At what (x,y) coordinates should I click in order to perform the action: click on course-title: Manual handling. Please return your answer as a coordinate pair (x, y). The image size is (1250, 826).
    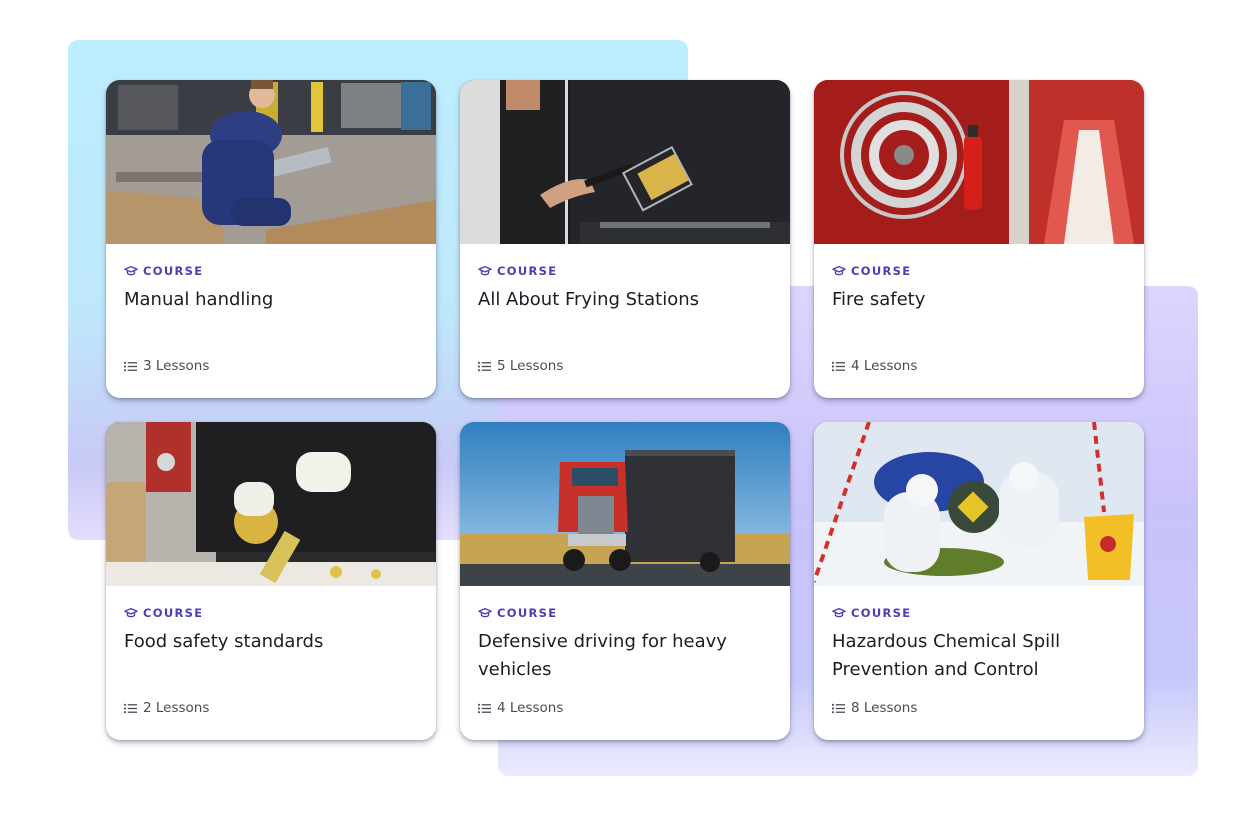
    Looking at the image, I should click on (272, 300).